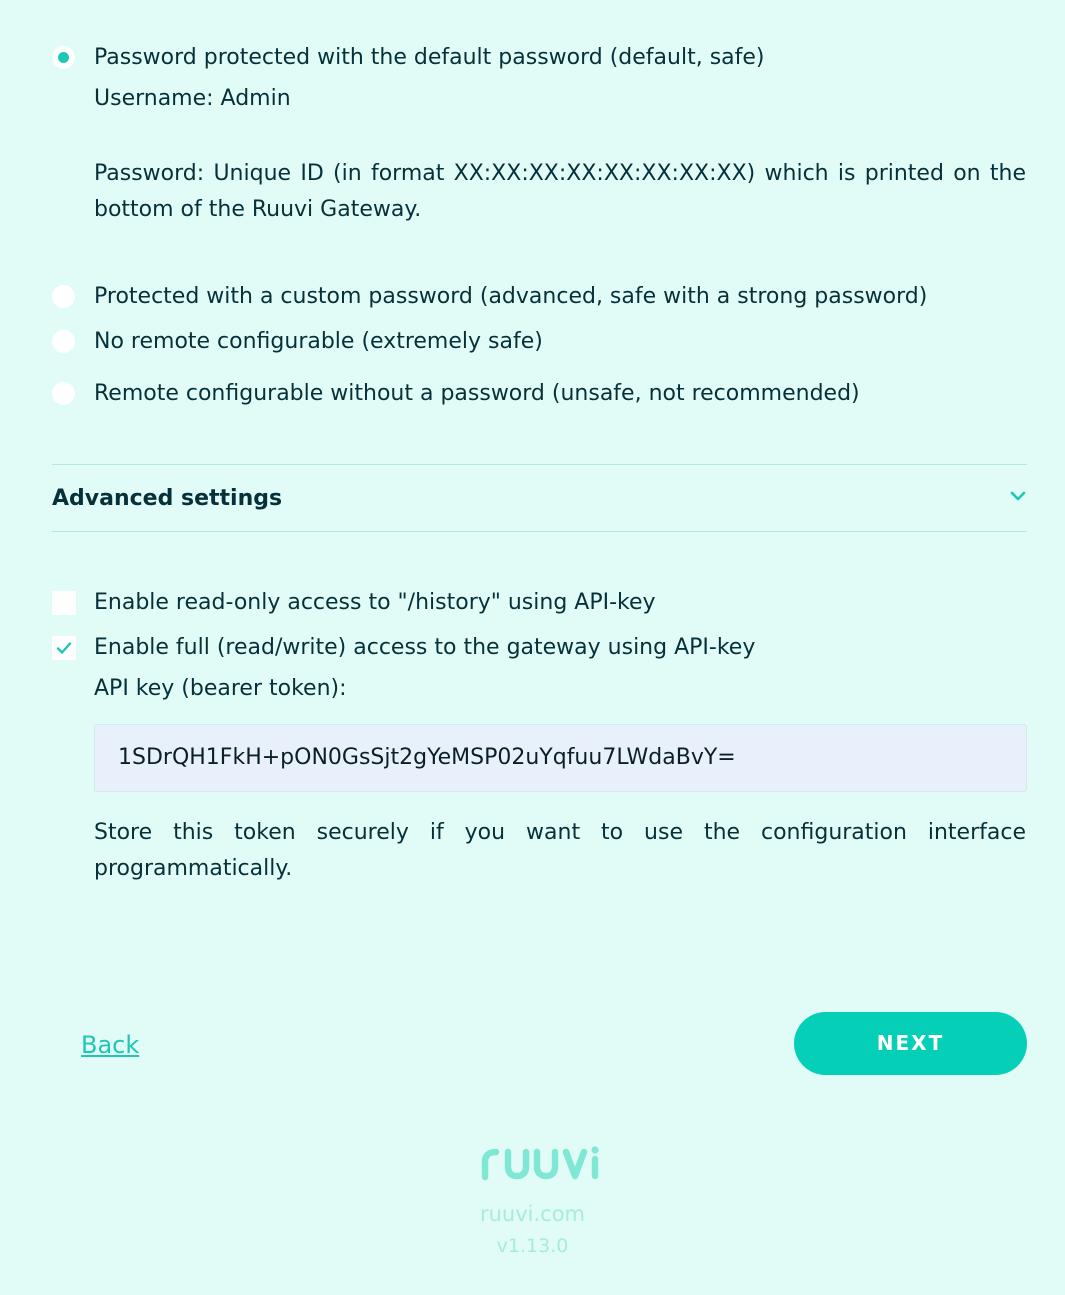  Describe the element at coordinates (64, 603) in the screenshot. I see `checkbox-readonly-history` at that location.